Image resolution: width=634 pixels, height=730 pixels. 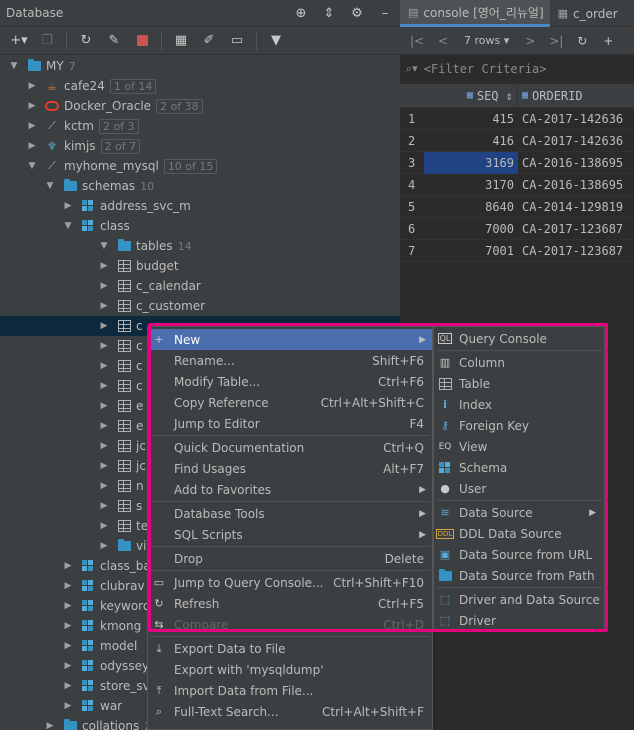 I want to click on tree-node-kimjs: ▶ ♆ kimjs 2 of 7, so click(x=200, y=146).